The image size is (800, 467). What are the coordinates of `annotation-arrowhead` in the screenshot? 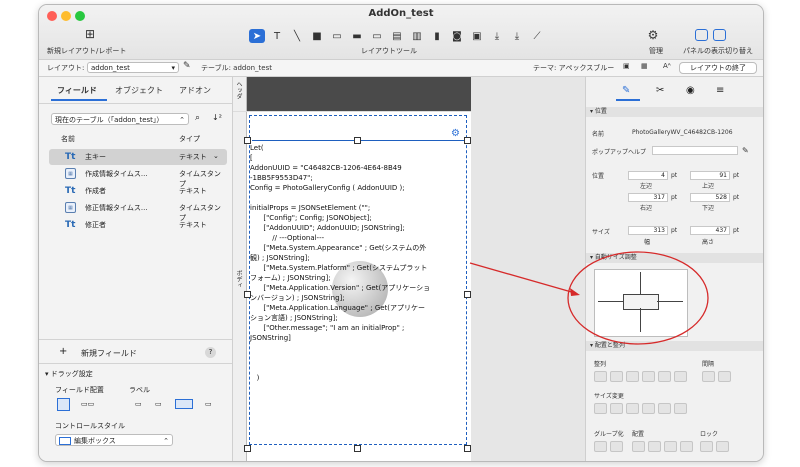 It's located at (575, 292).